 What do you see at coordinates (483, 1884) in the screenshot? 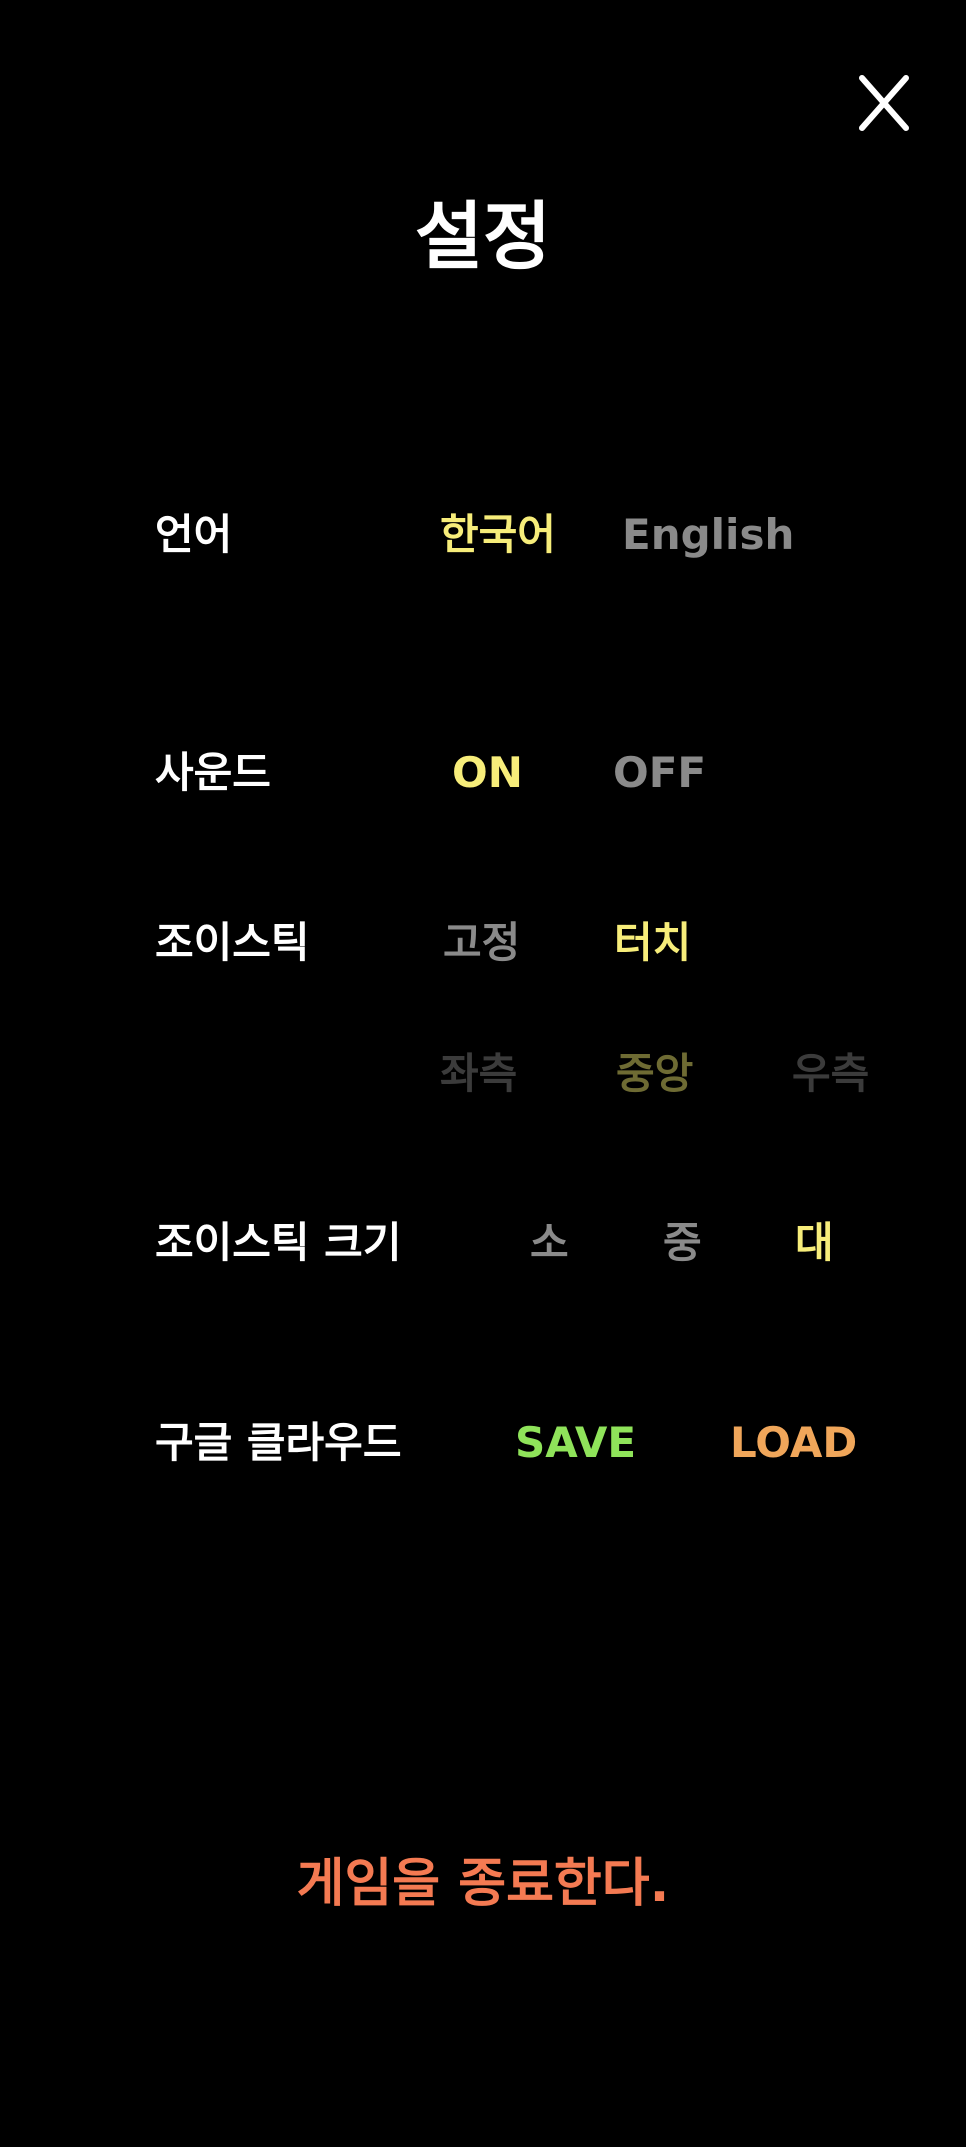
I see `quit-game-button: 게임을 종료한다.` at bounding box center [483, 1884].